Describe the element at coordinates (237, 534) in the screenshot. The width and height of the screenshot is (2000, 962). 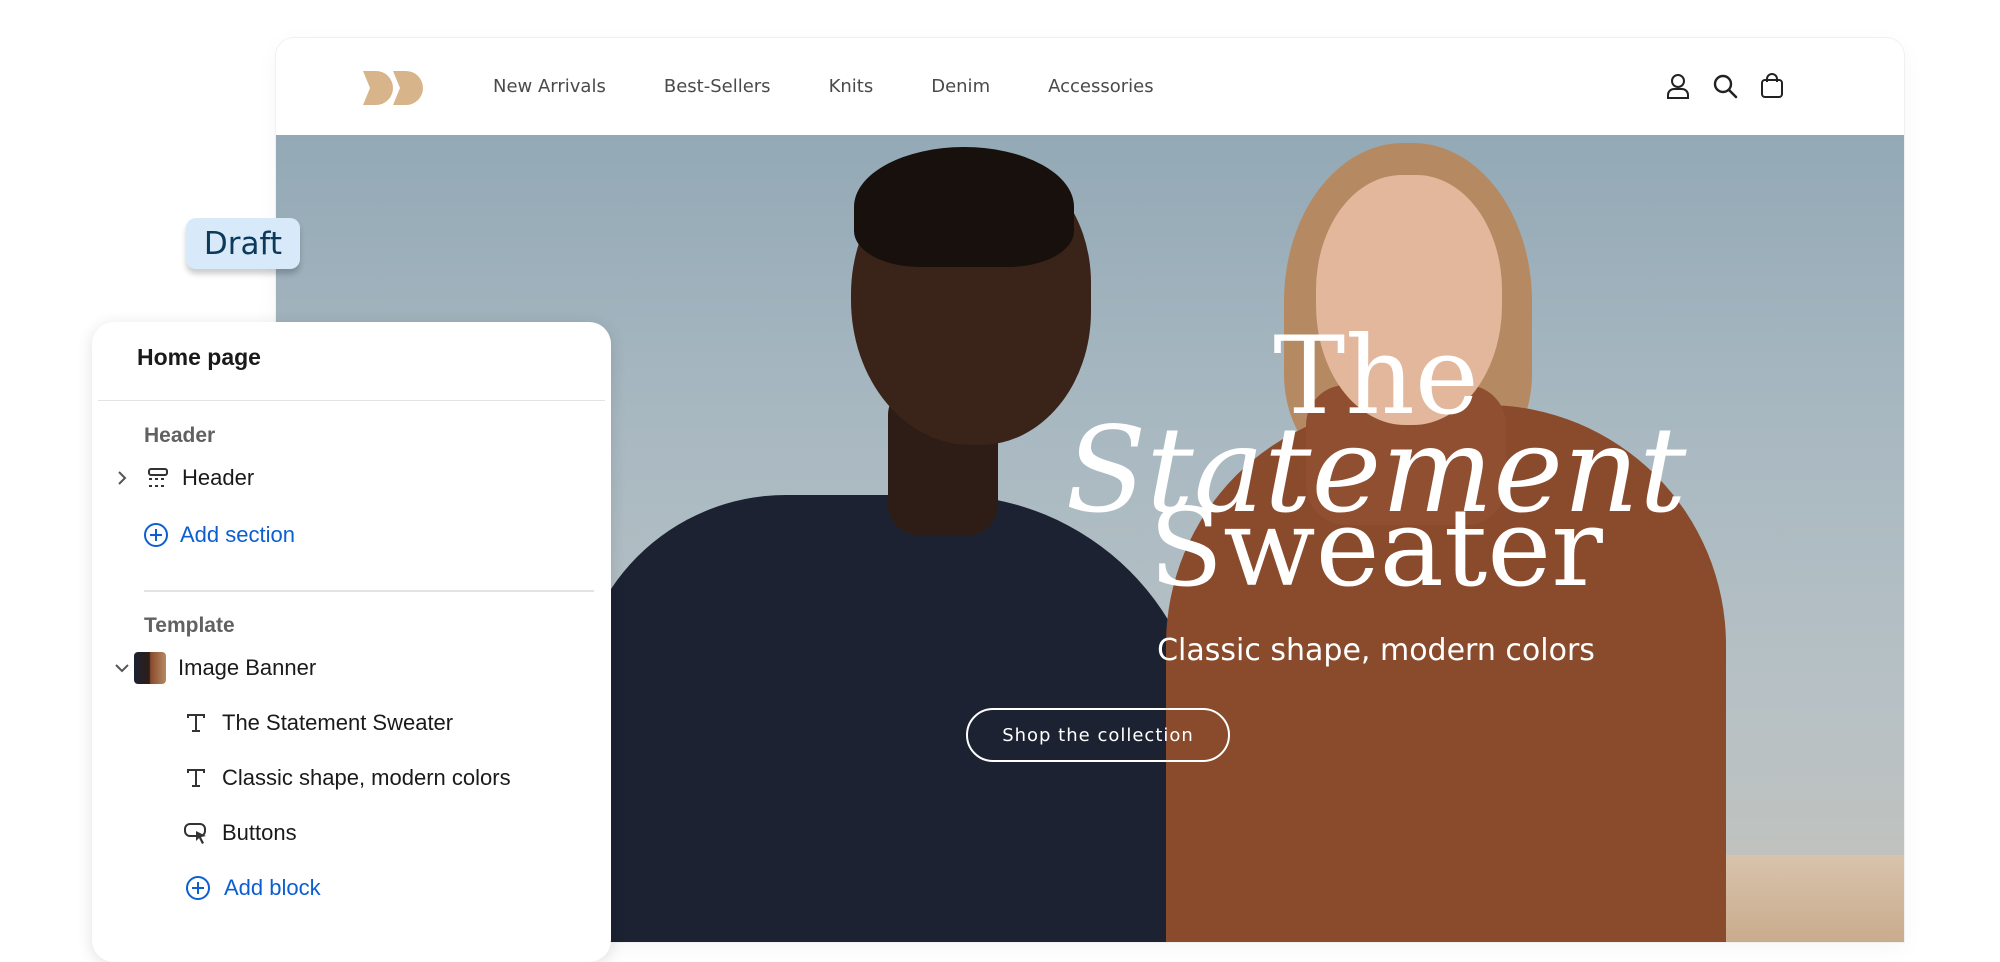
I see `add-section-label: Add section` at that location.